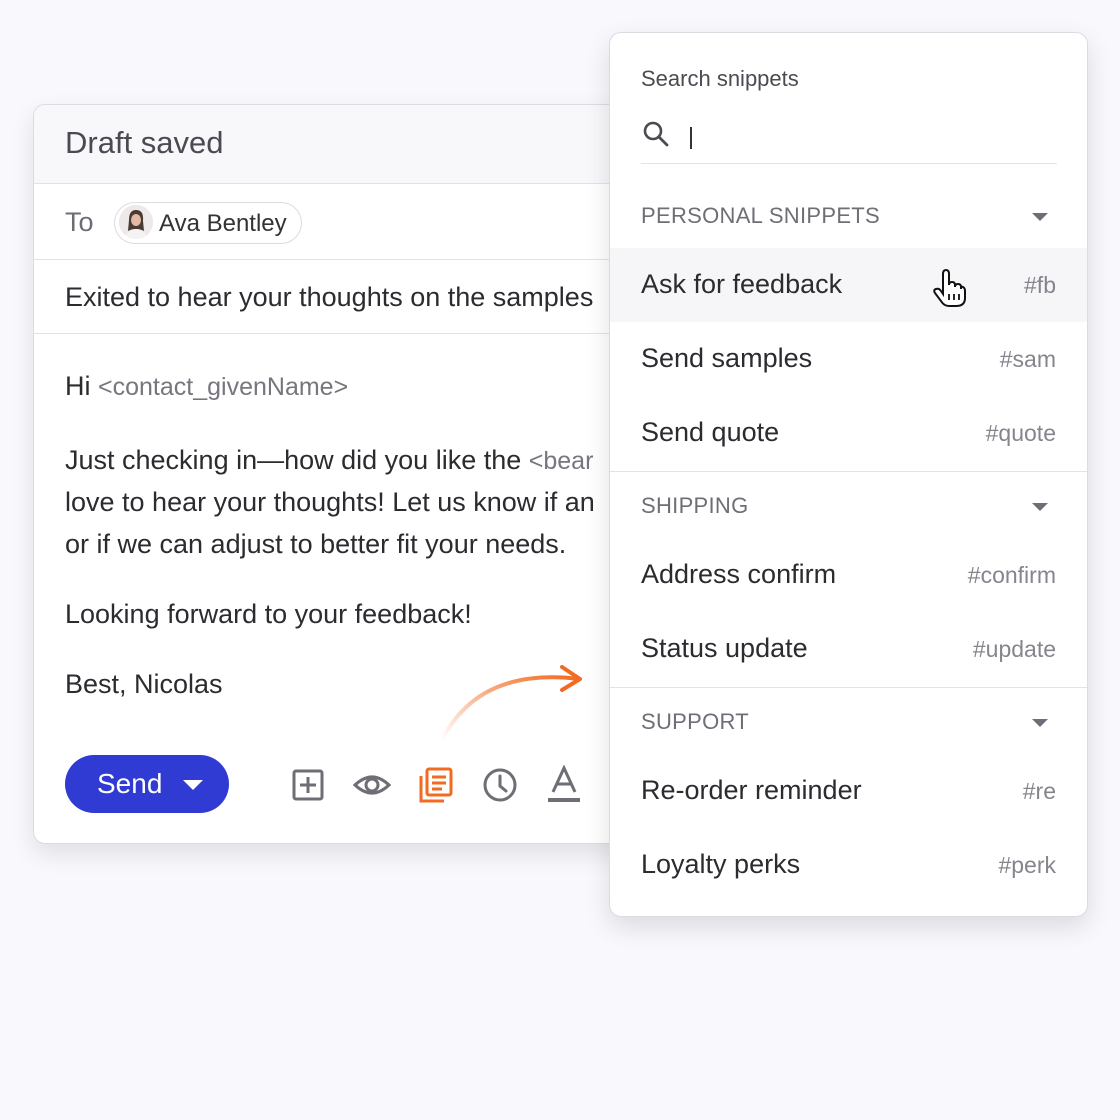 Image resolution: width=1120 pixels, height=1120 pixels. I want to click on section-personal-snippets: PERSONAL SNIPPETS, so click(848, 215).